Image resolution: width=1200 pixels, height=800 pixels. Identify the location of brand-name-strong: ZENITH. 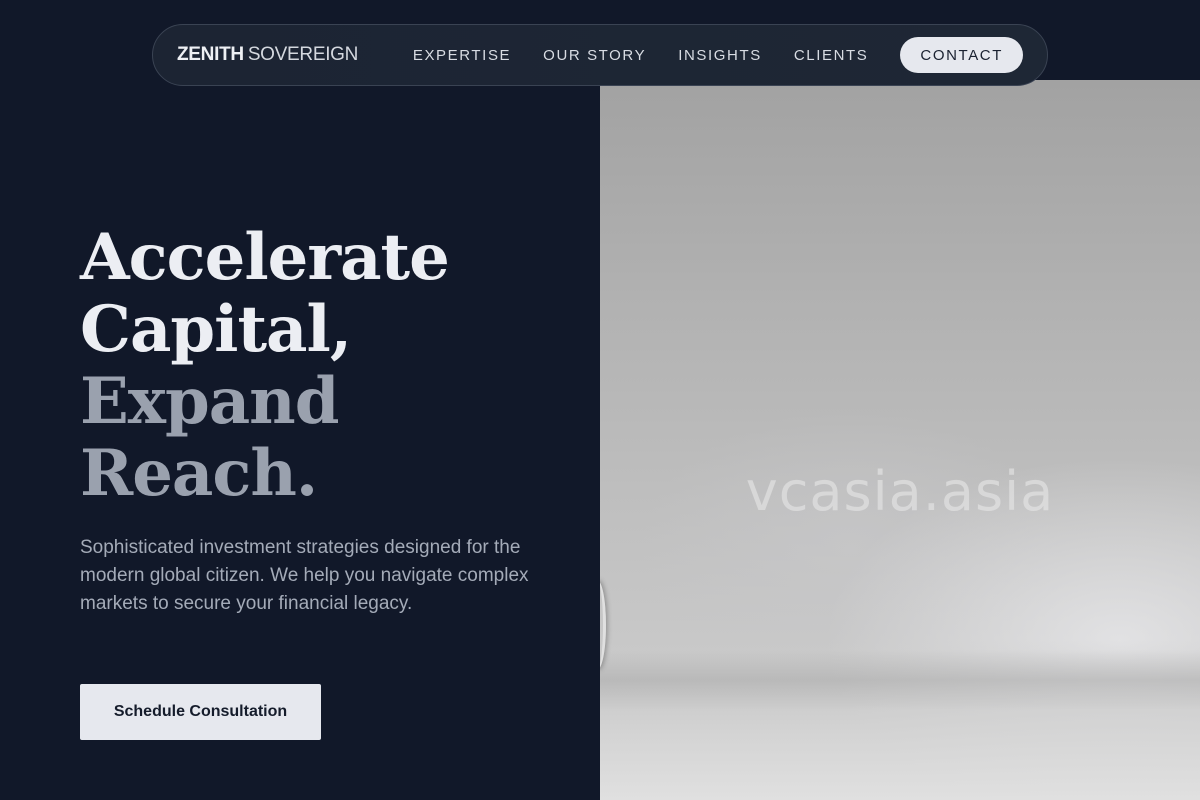
(210, 54).